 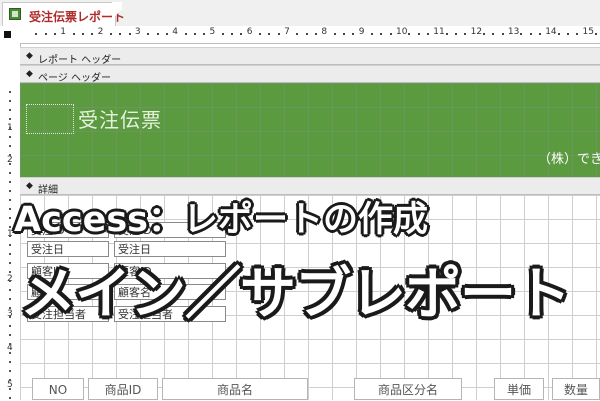 I want to click on ruler-select-corner, so click(x=8, y=34).